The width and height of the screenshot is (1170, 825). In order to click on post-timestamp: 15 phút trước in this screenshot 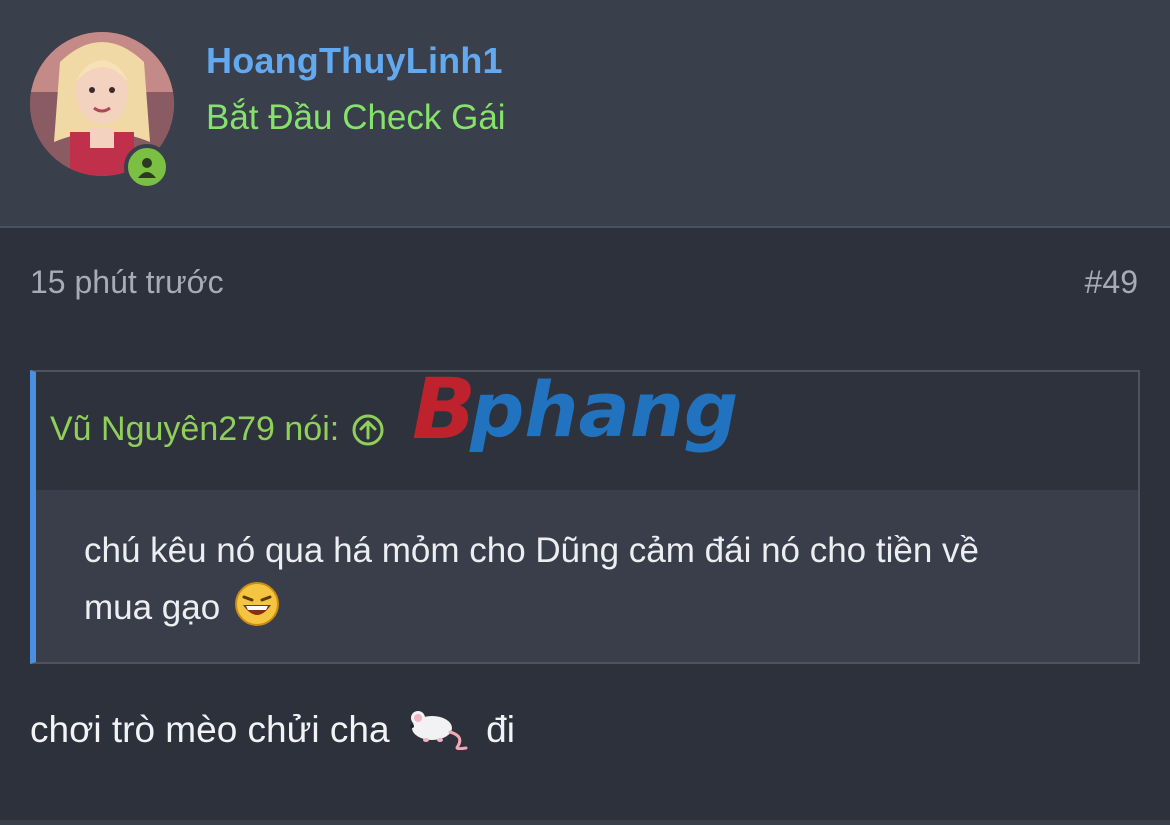, I will do `click(127, 282)`.